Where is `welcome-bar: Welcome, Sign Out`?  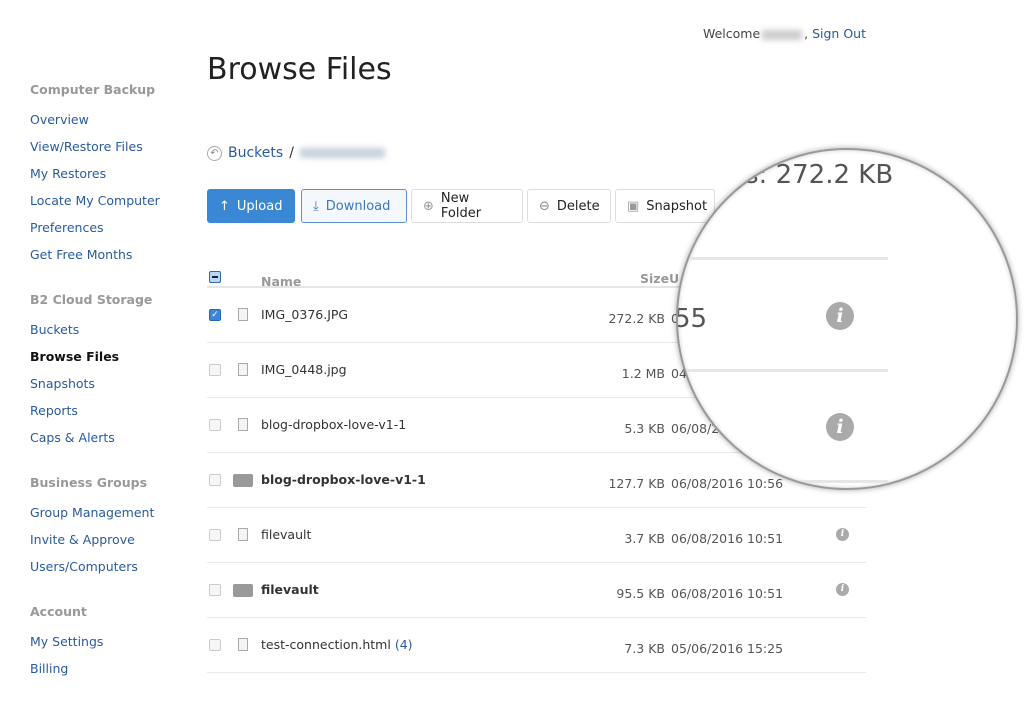 welcome-bar: Welcome, Sign Out is located at coordinates (784, 33).